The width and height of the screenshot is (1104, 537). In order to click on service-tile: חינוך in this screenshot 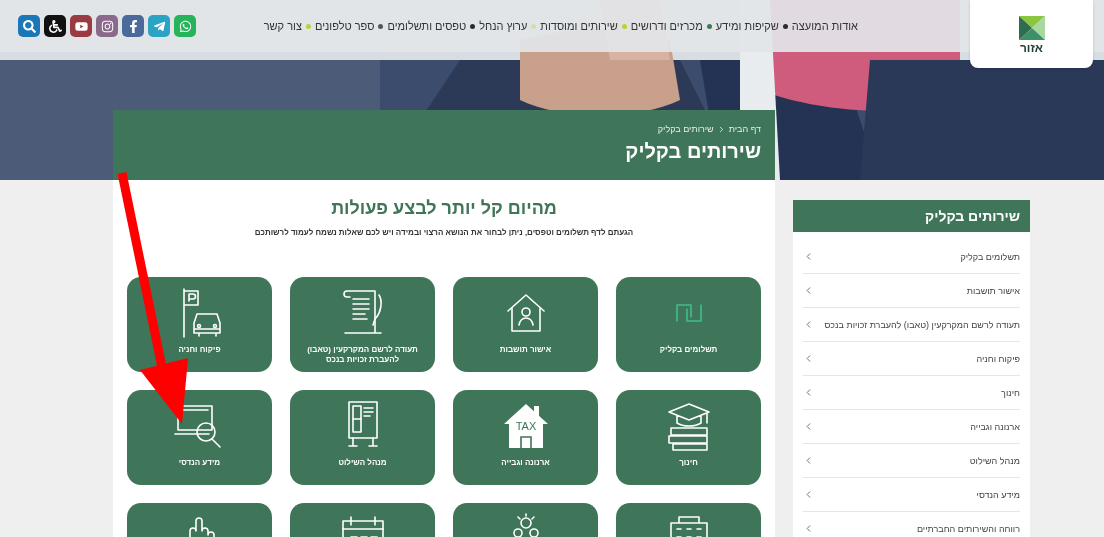, I will do `click(688, 437)`.